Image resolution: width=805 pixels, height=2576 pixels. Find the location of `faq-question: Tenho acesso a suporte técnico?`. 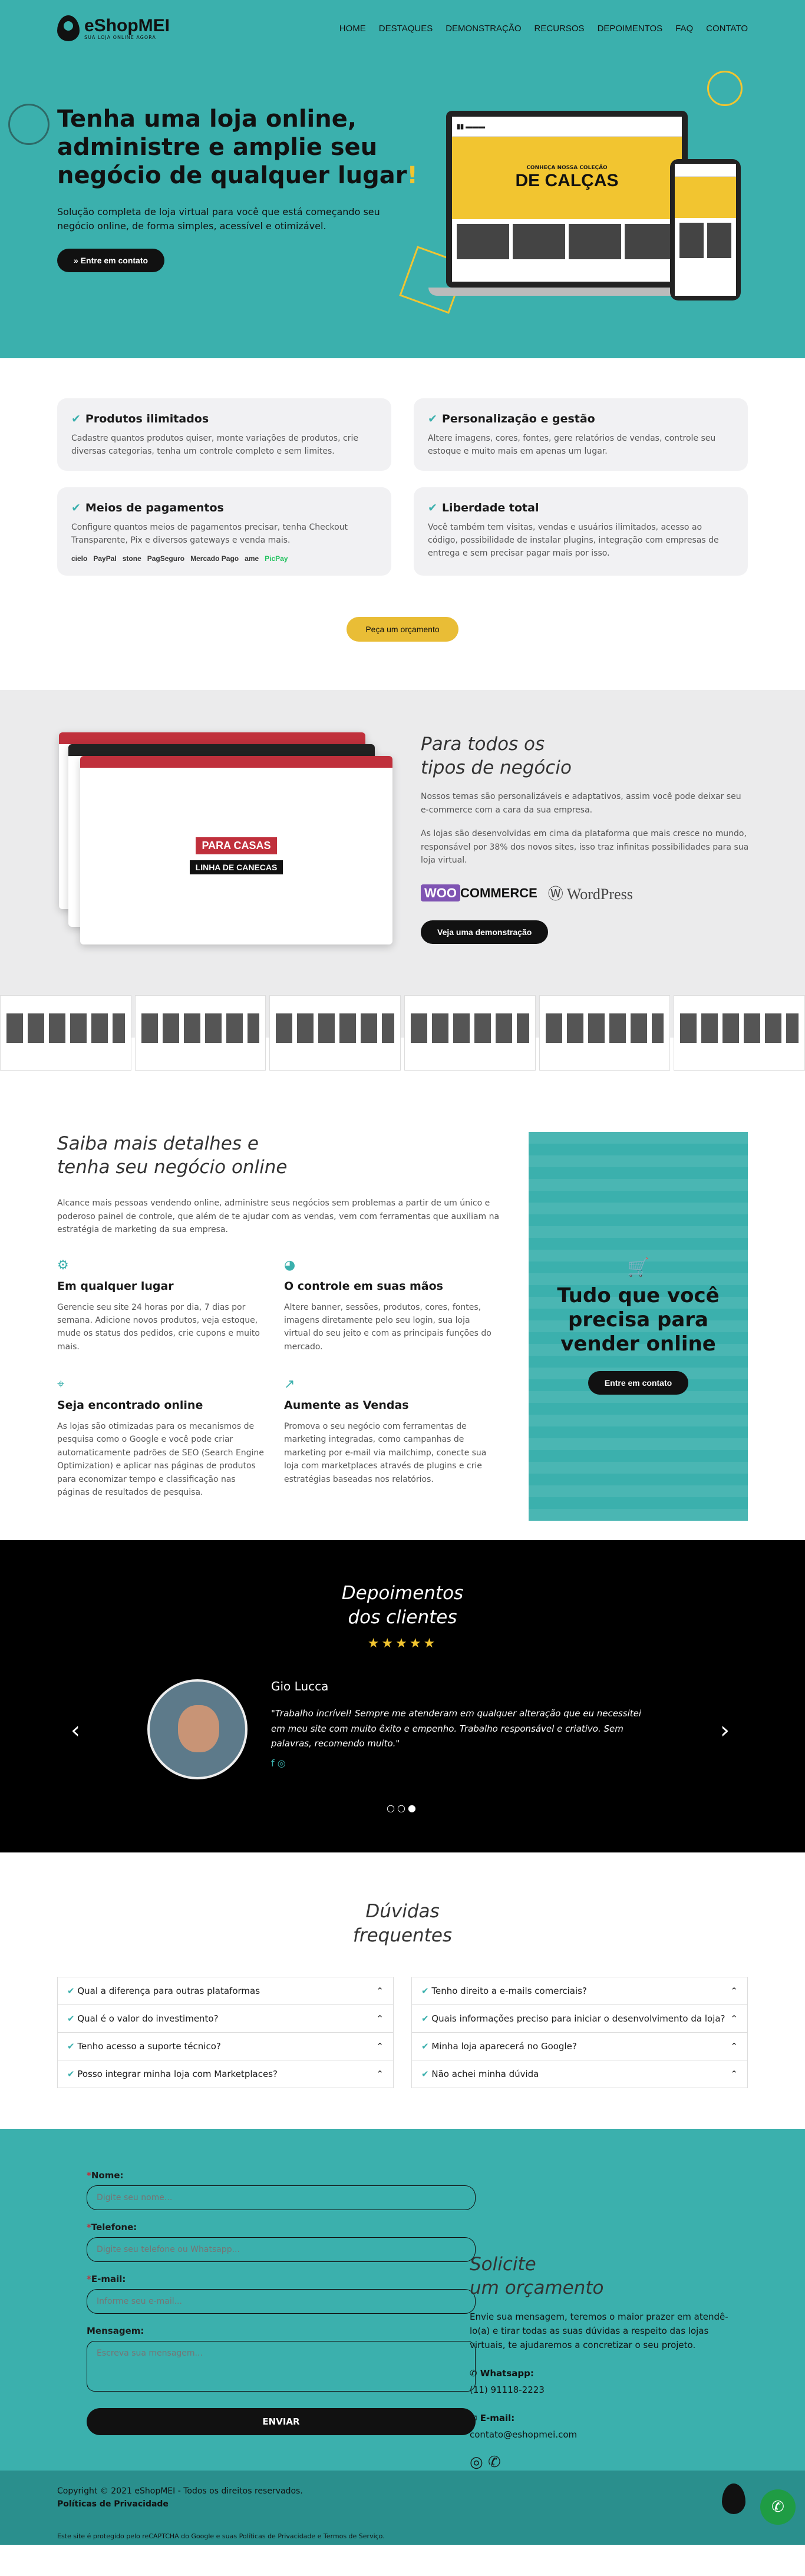

faq-question: Tenho acesso a suporte técnico? is located at coordinates (149, 2046).